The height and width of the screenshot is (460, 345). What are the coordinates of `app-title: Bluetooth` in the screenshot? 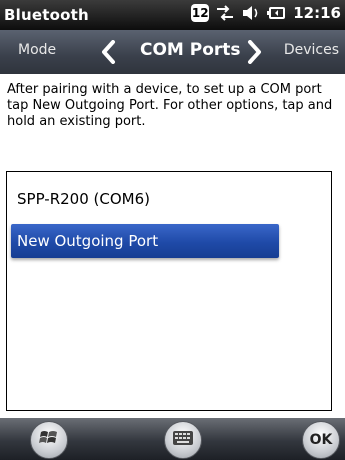 It's located at (46, 15).